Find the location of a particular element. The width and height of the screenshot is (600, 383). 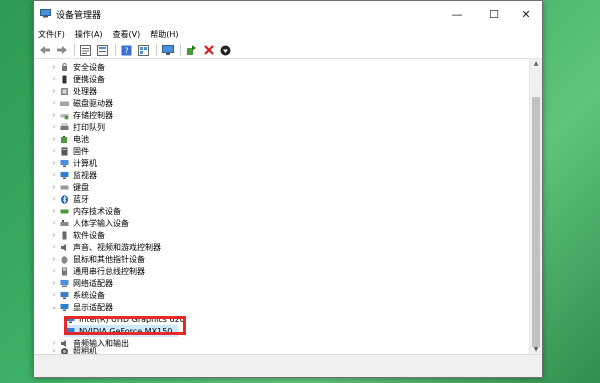

maximize-icon: ☐ is located at coordinates (494, 14).